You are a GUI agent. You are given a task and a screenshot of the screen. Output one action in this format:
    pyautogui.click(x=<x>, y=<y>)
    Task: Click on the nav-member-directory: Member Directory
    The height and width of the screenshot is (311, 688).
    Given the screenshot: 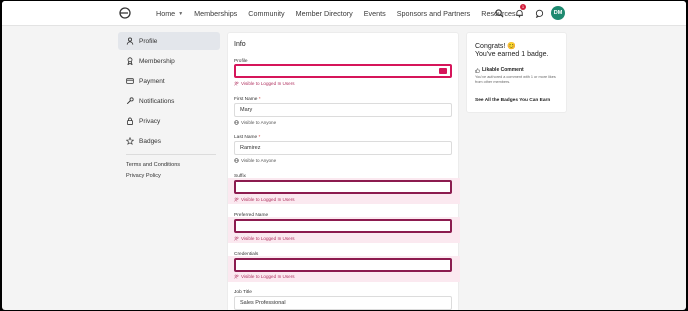 What is the action you would take?
    pyautogui.click(x=324, y=13)
    